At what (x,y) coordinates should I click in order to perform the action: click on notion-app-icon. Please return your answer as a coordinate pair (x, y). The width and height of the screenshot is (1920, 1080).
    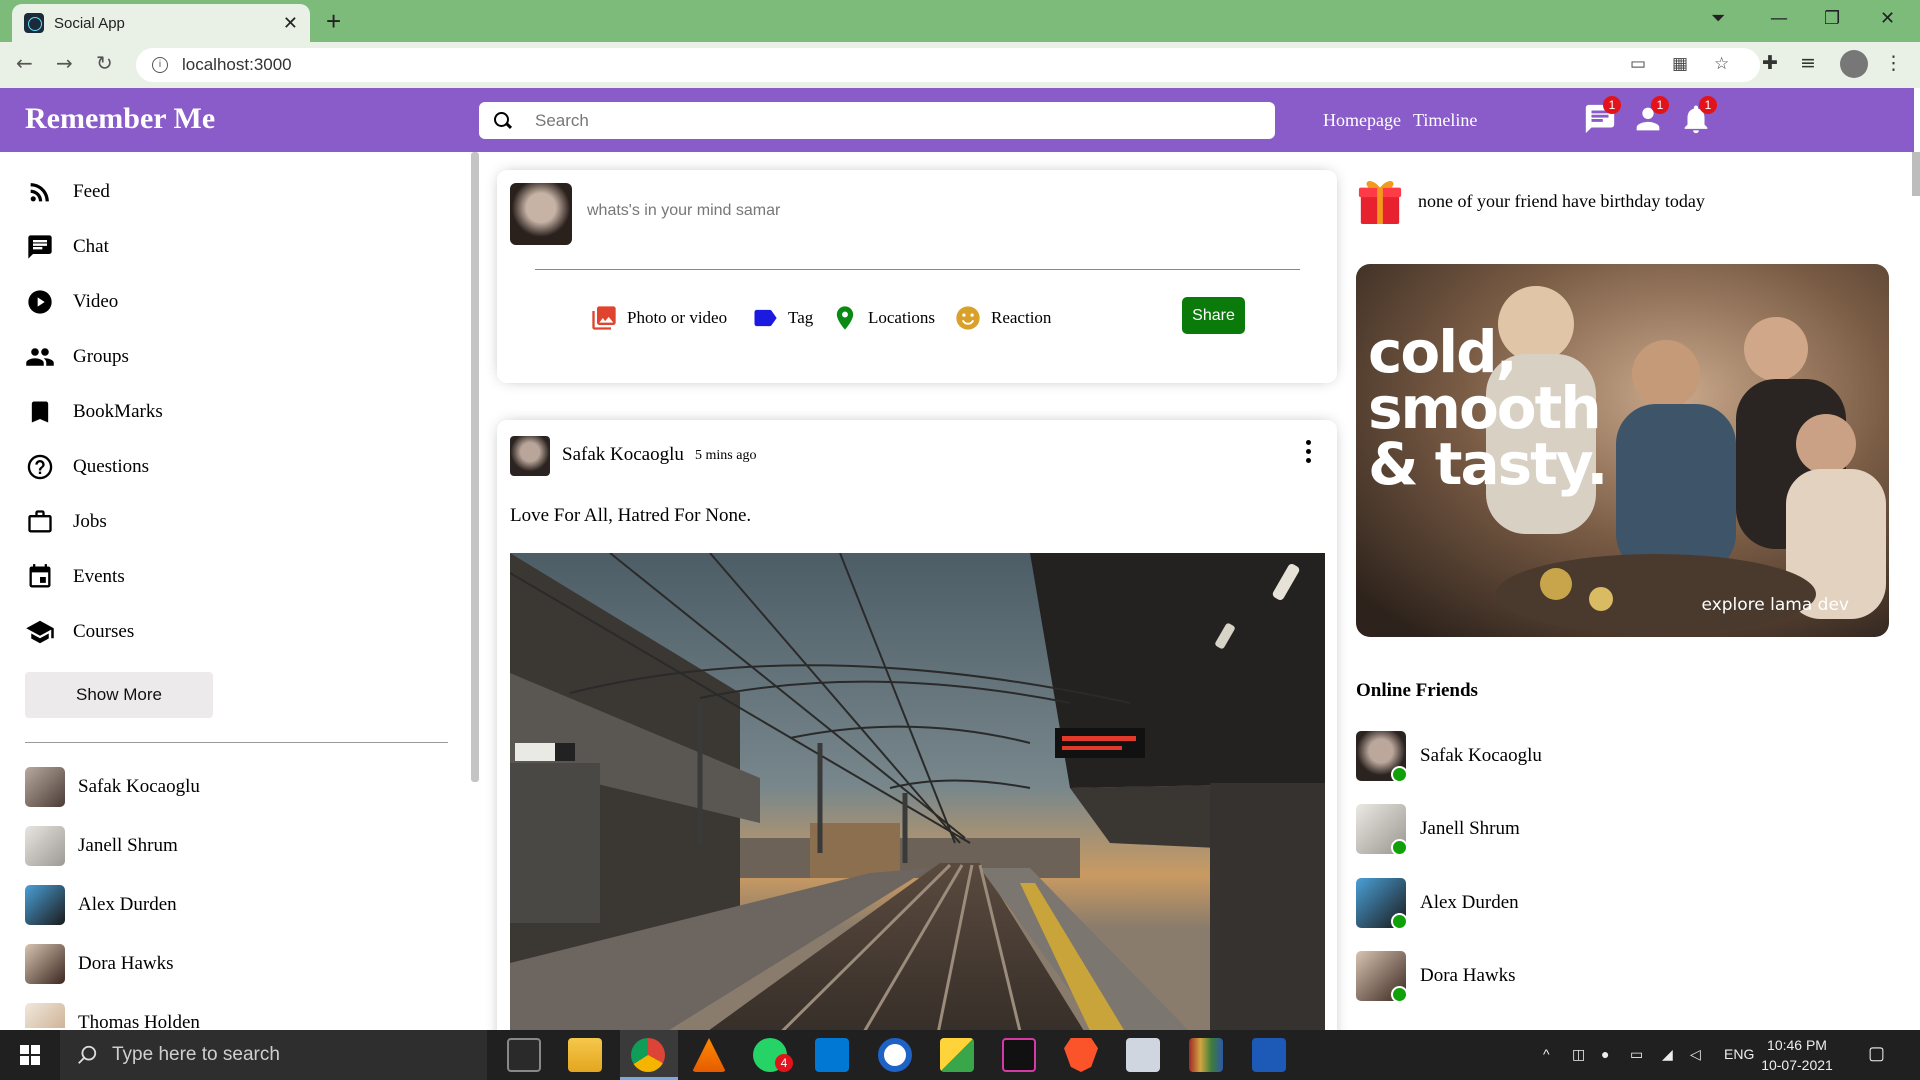
    Looking at the image, I should click on (524, 1055).